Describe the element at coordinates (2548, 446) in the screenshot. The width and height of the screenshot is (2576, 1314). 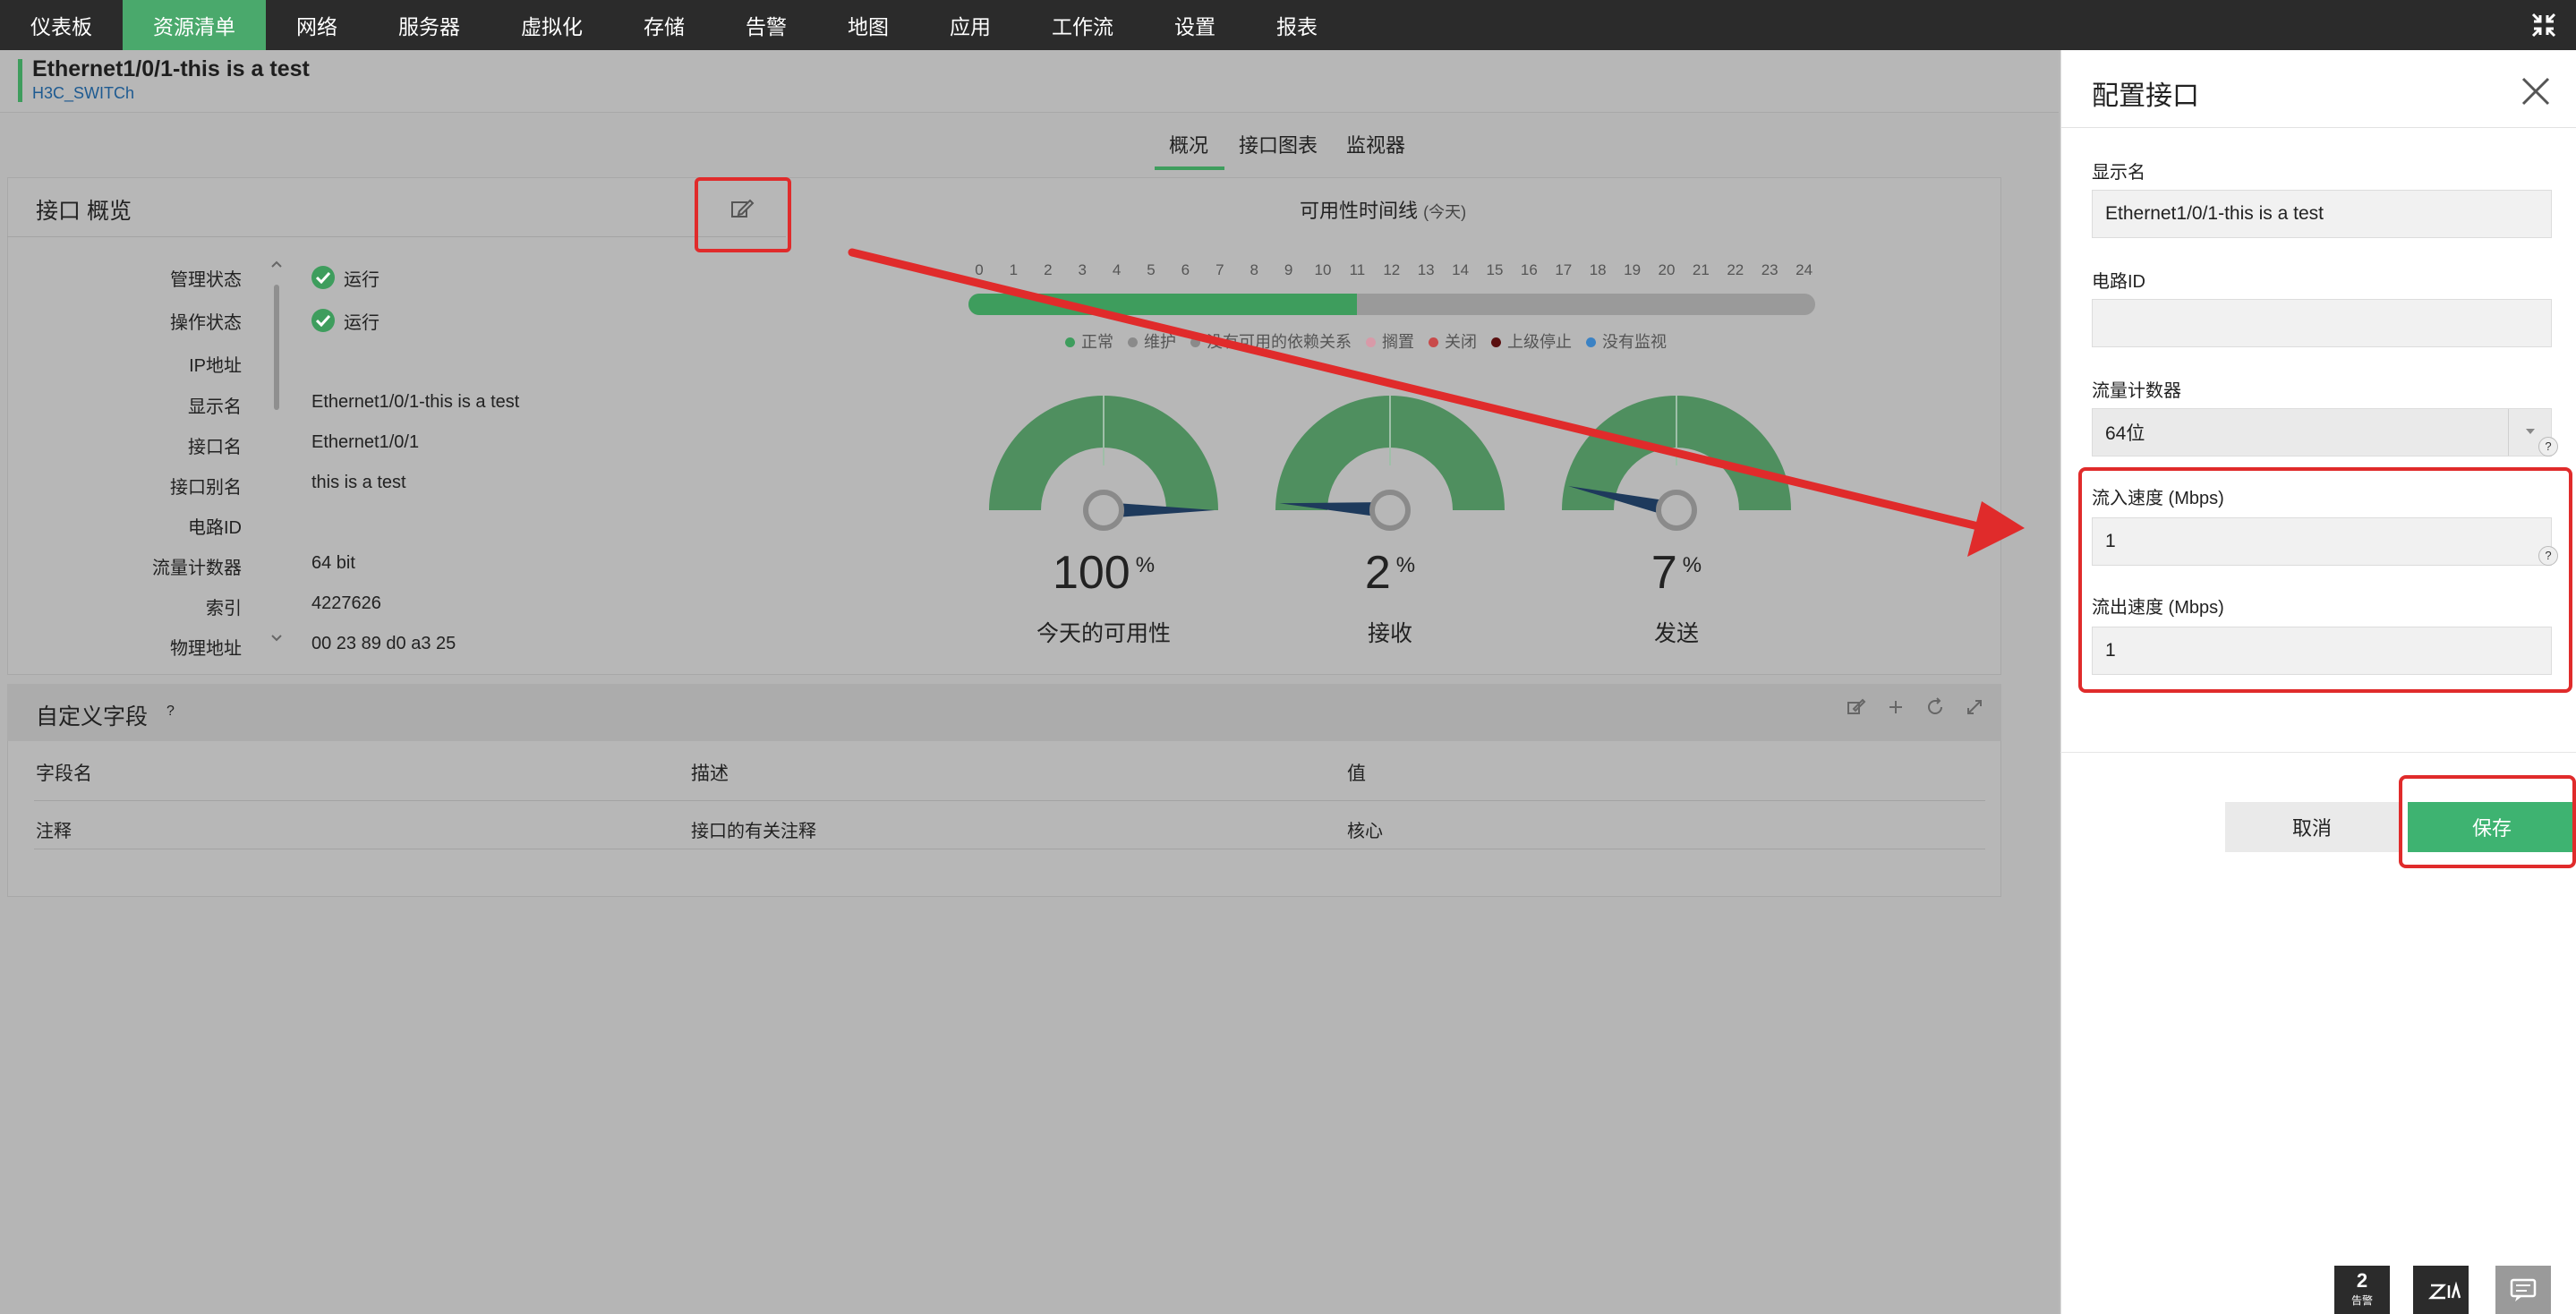
I see `in-speed-help-icon: ?` at that location.